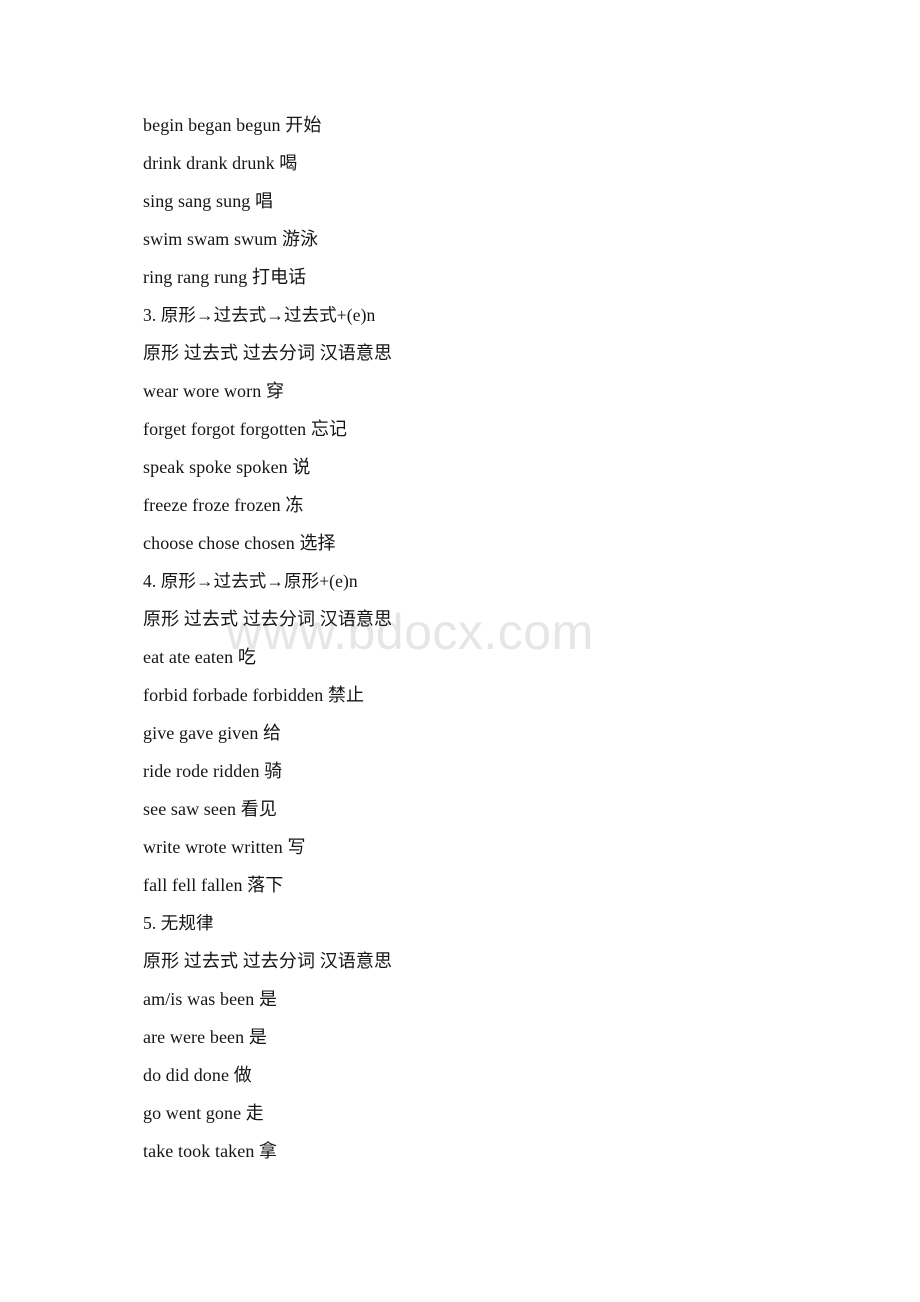 This screenshot has height=1302, width=920. What do you see at coordinates (232, 125) in the screenshot?
I see `verb-entry-line: begin began begun 开始` at bounding box center [232, 125].